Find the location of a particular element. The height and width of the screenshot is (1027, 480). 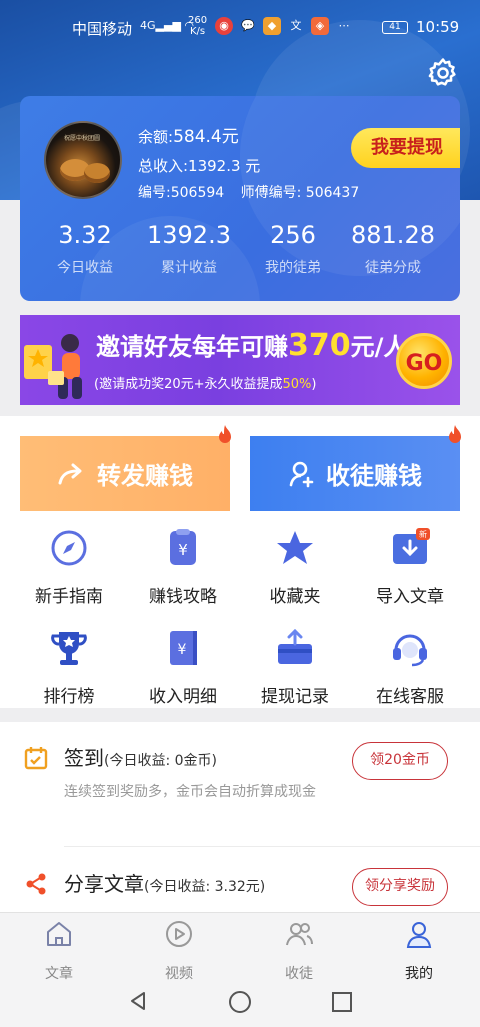

grid-label: 排行榜 is located at coordinates (69, 697).